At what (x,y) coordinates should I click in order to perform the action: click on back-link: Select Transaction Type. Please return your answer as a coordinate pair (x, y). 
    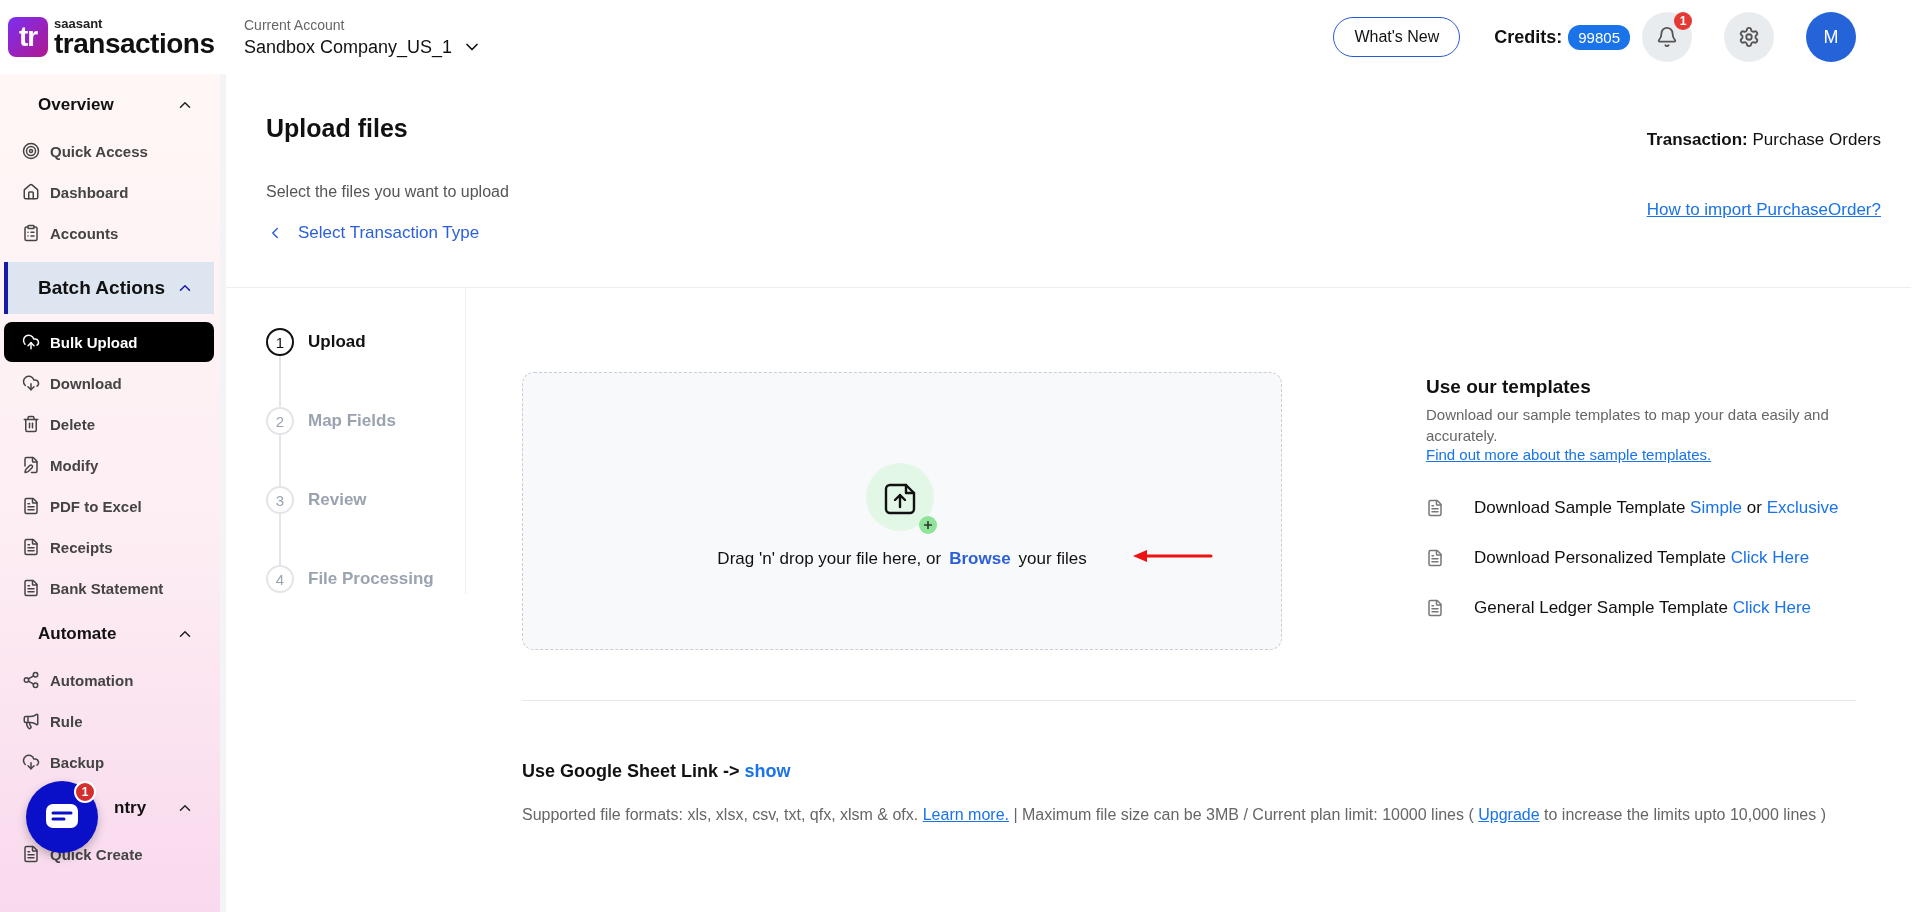
    Looking at the image, I should click on (387, 233).